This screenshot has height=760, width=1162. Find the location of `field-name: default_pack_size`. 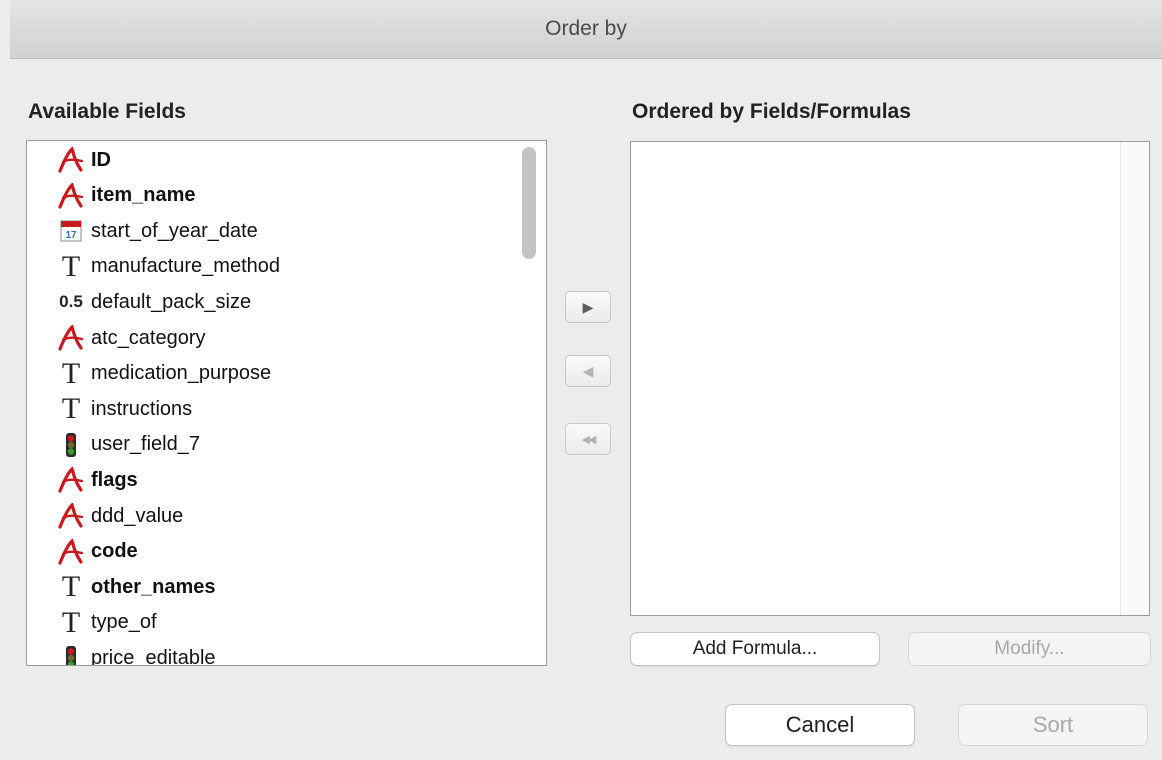

field-name: default_pack_size is located at coordinates (171, 301).